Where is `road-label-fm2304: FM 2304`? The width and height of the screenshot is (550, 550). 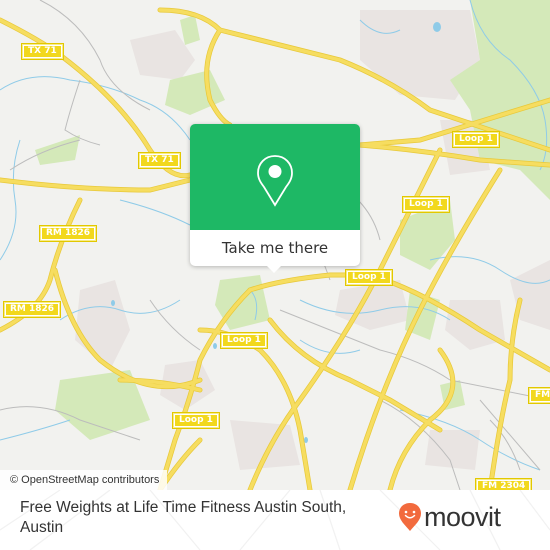 road-label-fm2304: FM 2304 is located at coordinates (503, 484).